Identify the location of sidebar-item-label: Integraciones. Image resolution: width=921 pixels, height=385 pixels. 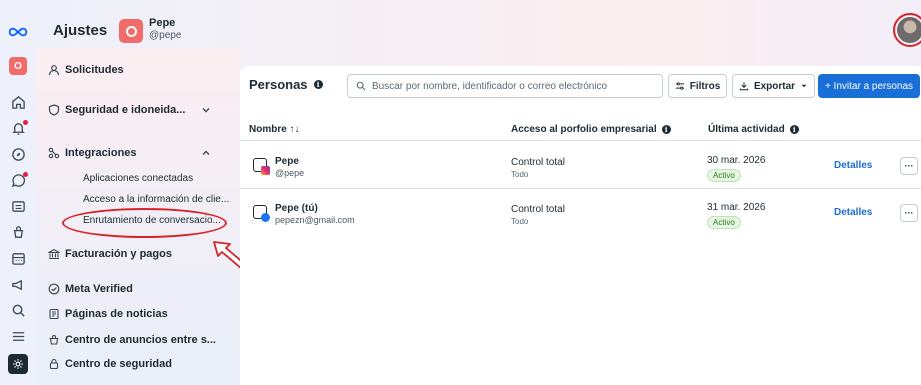
(101, 153).